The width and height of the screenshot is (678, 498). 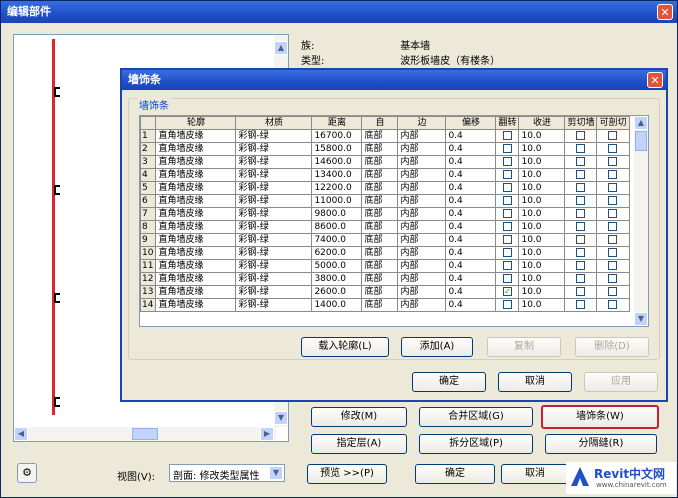 I want to click on add-button: 添加(A), so click(x=437, y=347).